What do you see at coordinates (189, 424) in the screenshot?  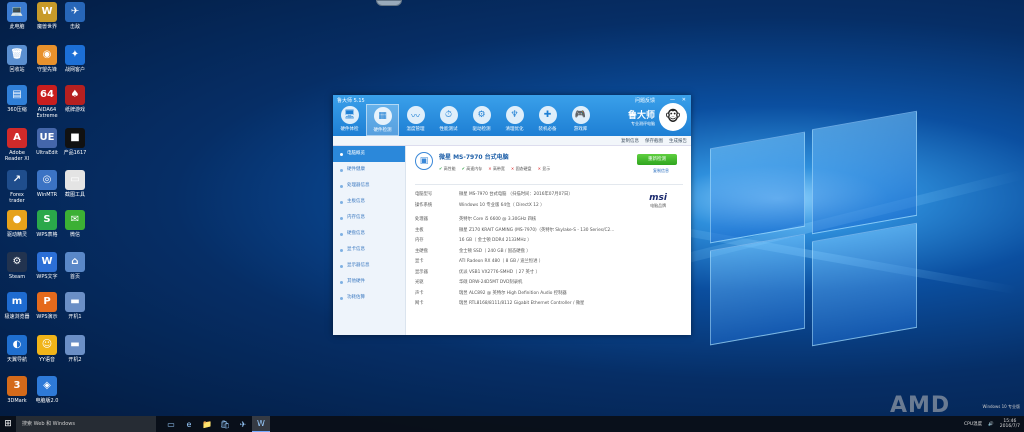 I see `taskbar-app-icon: e` at bounding box center [189, 424].